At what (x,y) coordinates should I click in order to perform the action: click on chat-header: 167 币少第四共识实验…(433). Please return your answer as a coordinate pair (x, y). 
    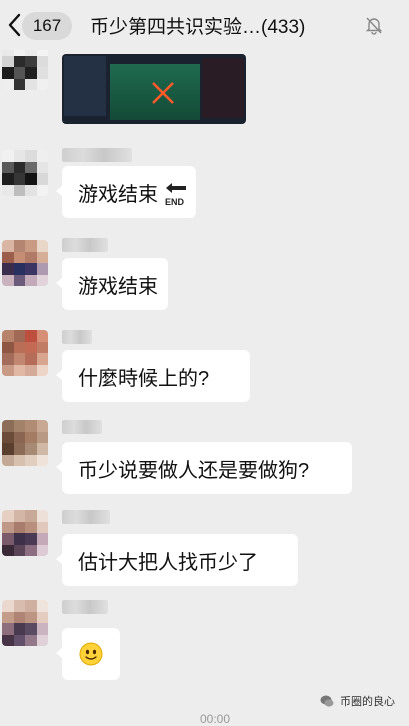
    Looking at the image, I should click on (204, 25).